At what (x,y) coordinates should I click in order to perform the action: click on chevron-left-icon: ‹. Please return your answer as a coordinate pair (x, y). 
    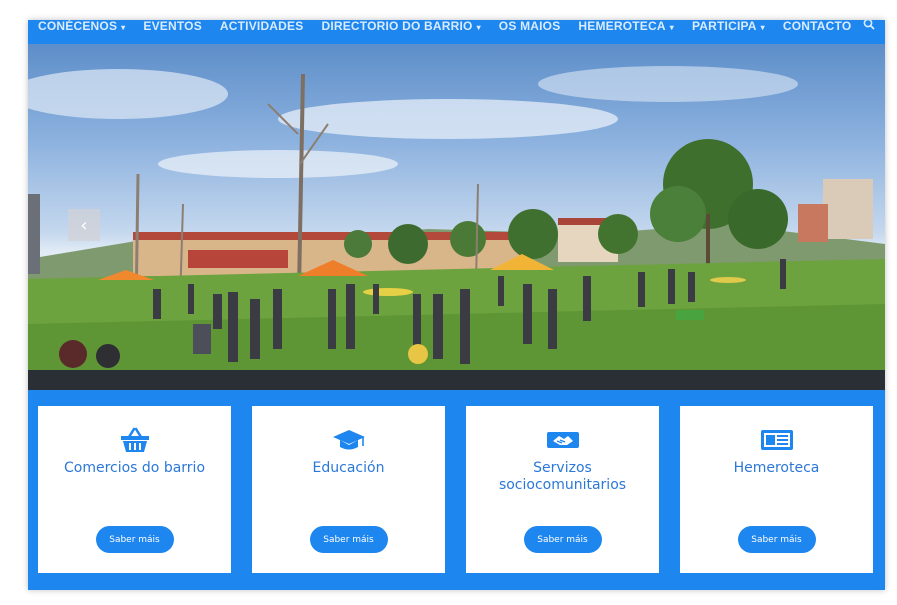
    Looking at the image, I should click on (84, 225).